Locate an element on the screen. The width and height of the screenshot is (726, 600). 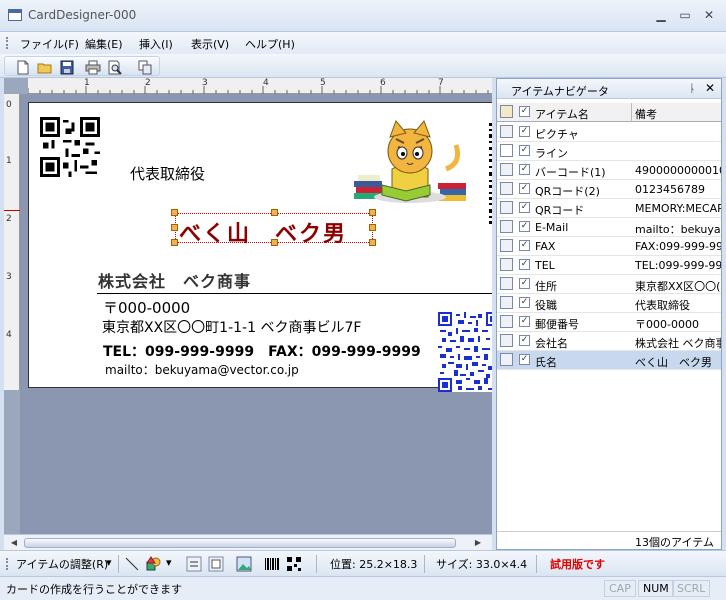
close-button: ✕ is located at coordinates (709, 15).